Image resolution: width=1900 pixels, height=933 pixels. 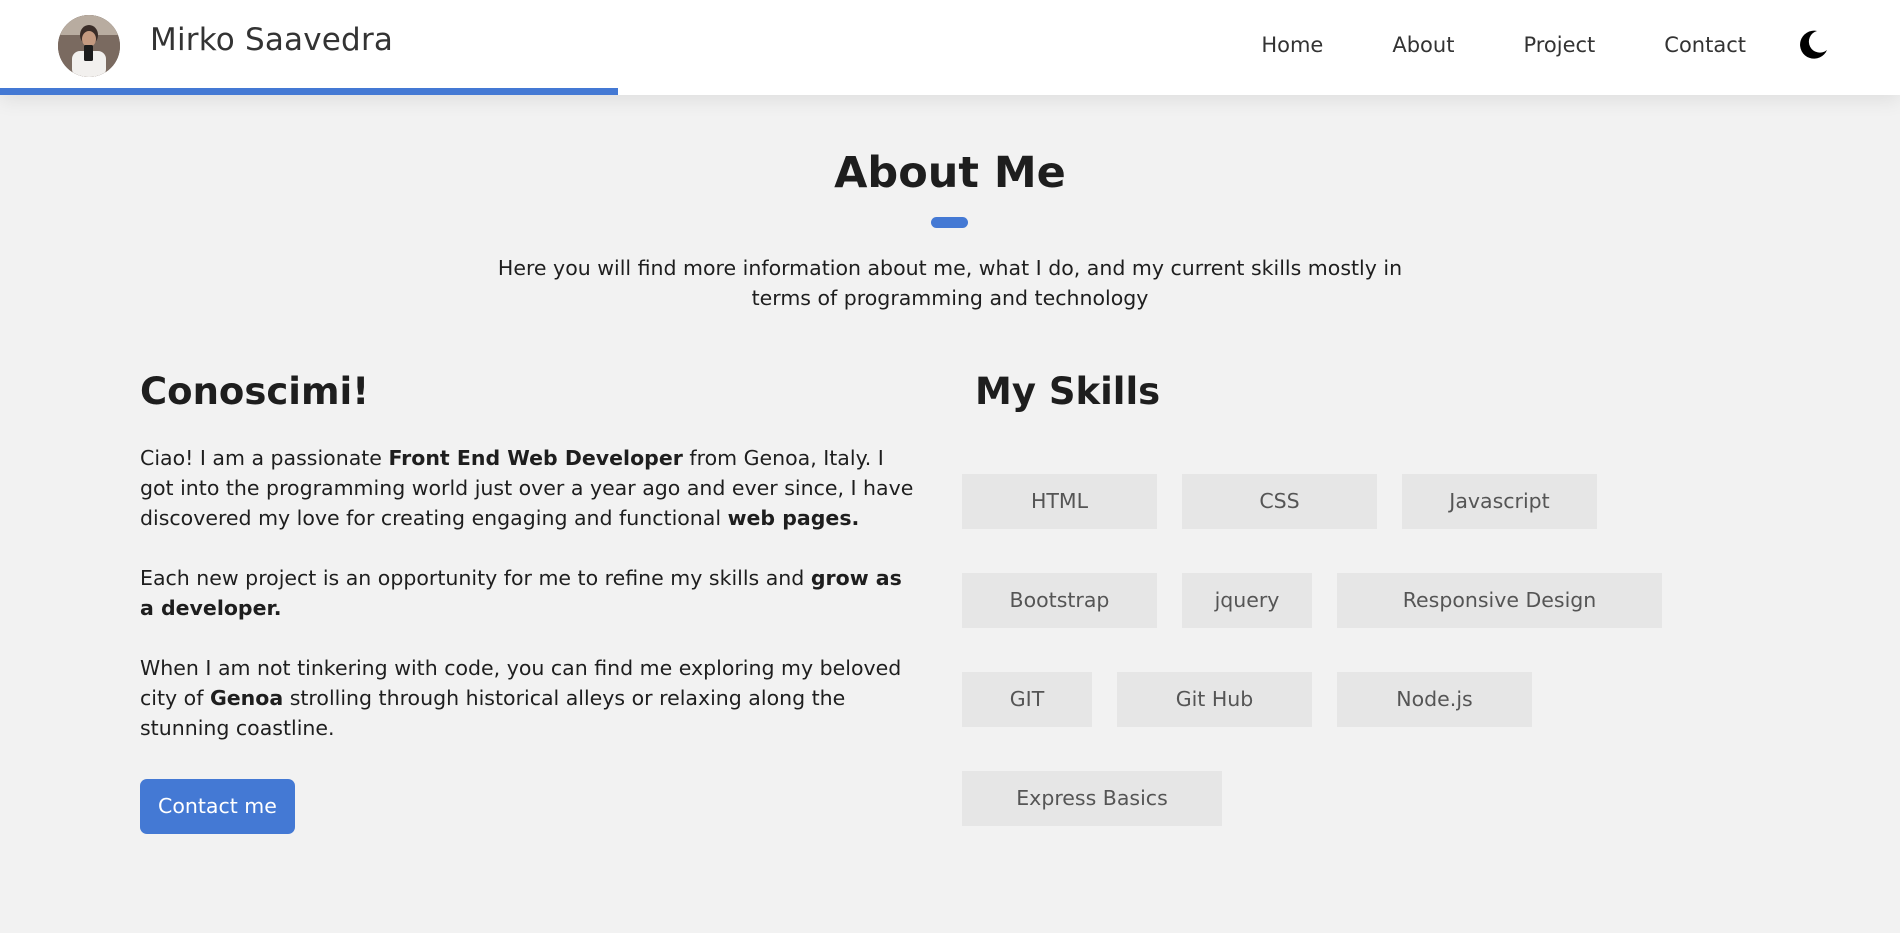 What do you see at coordinates (1423, 45) in the screenshot?
I see `nav-about-link: About` at bounding box center [1423, 45].